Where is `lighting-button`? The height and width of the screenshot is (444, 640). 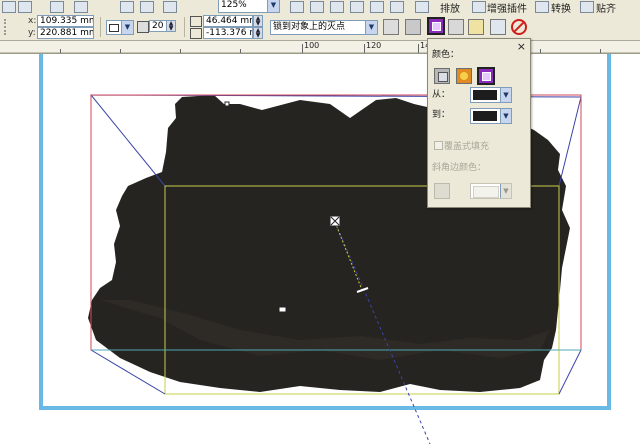
lighting-button is located at coordinates (476, 27).